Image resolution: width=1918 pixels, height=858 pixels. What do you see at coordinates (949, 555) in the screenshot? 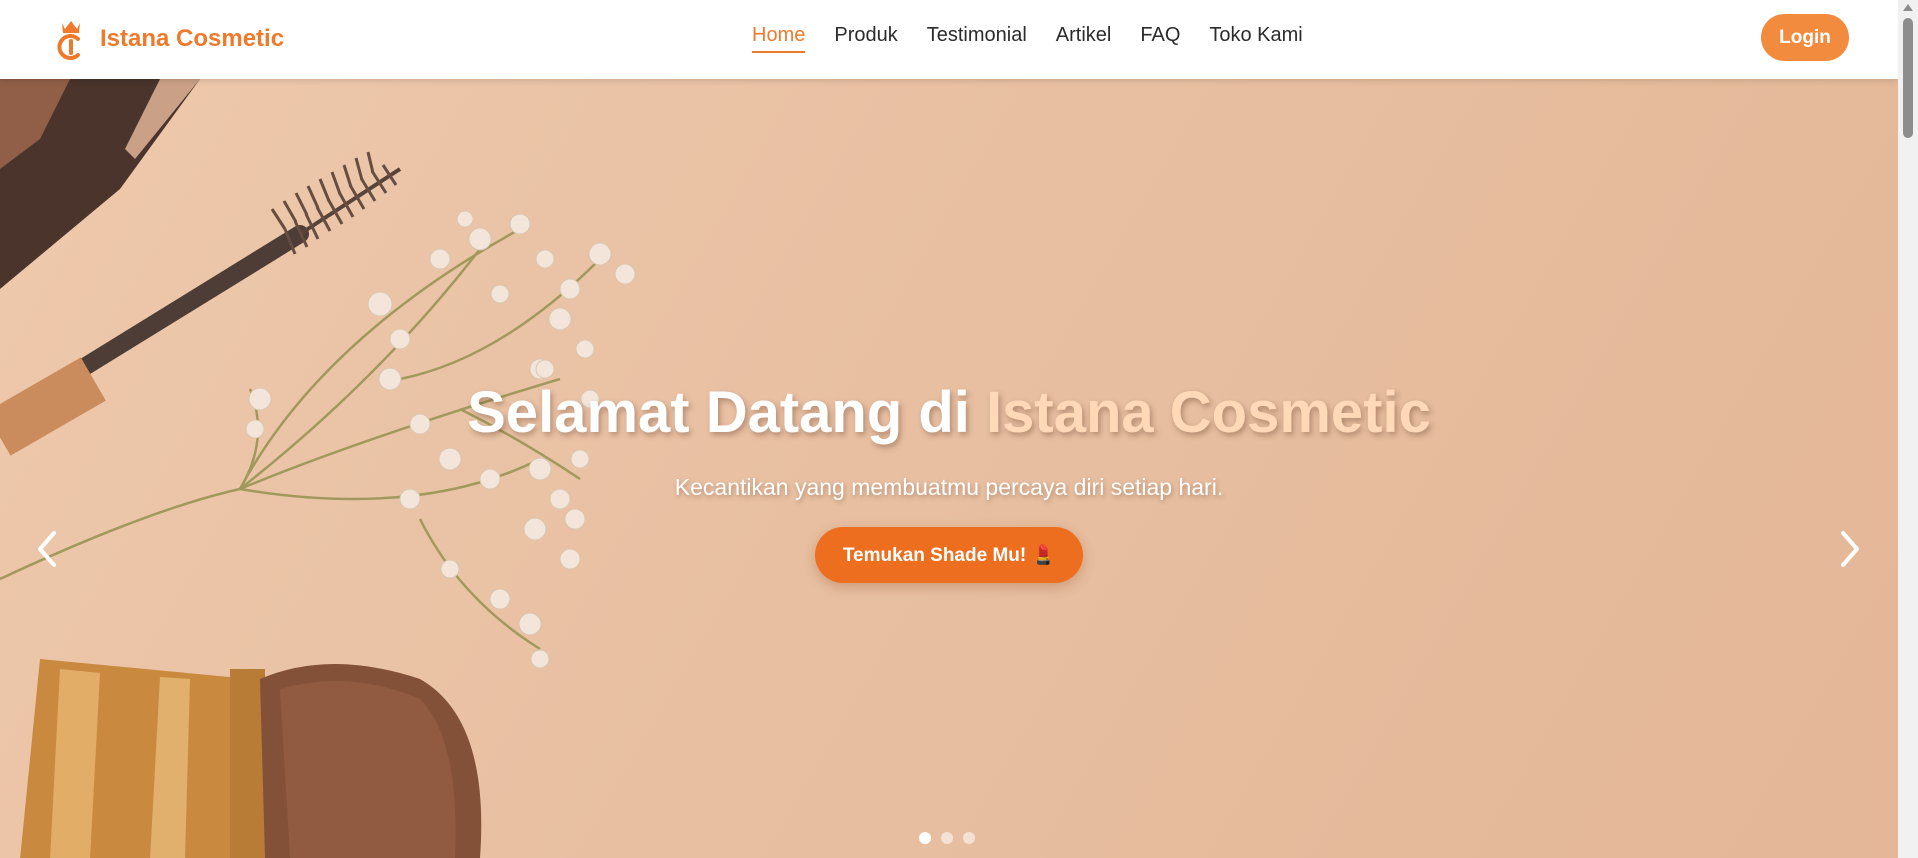
I see `find-shade-button: Temukan Shade Mu! 💄` at bounding box center [949, 555].